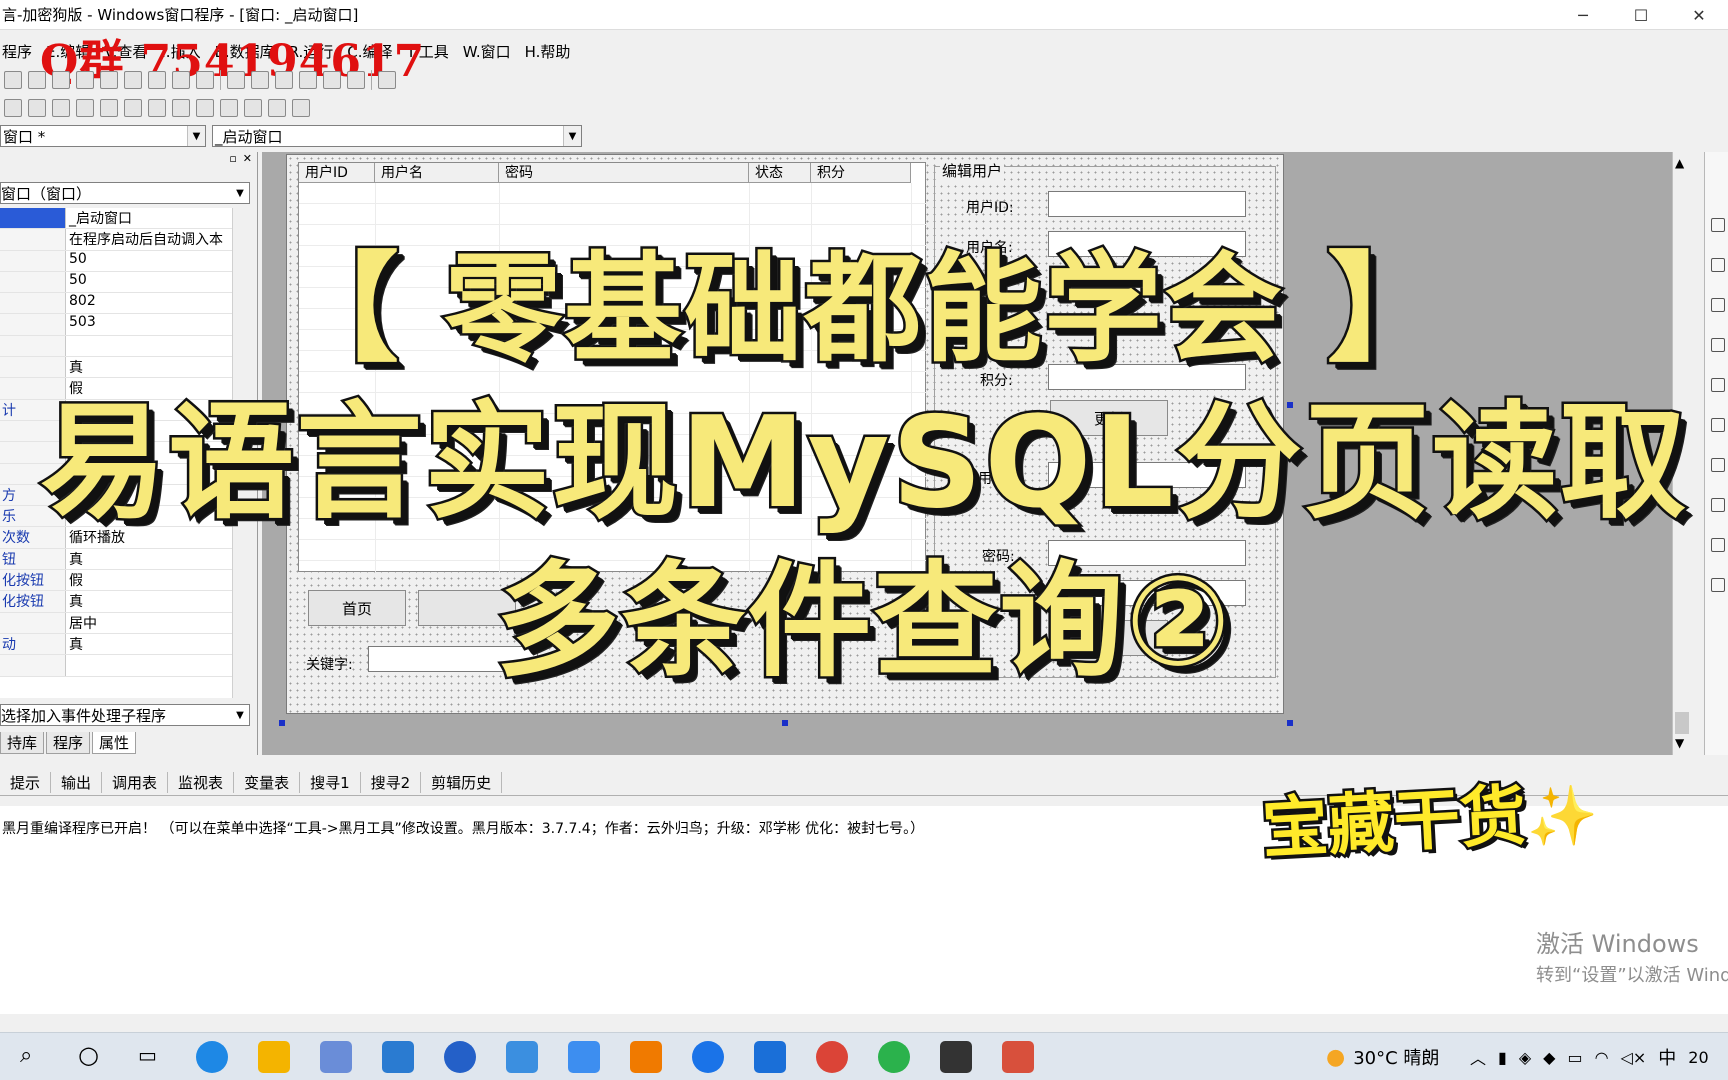 This screenshot has width=1728, height=1080. I want to click on column-header-password: 密码, so click(624, 173).